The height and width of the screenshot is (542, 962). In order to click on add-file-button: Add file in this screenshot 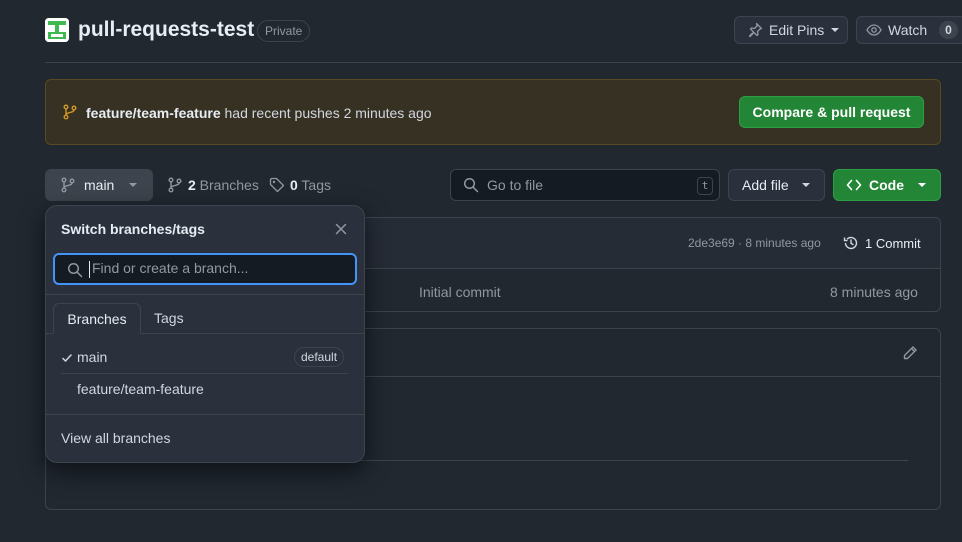, I will do `click(776, 185)`.